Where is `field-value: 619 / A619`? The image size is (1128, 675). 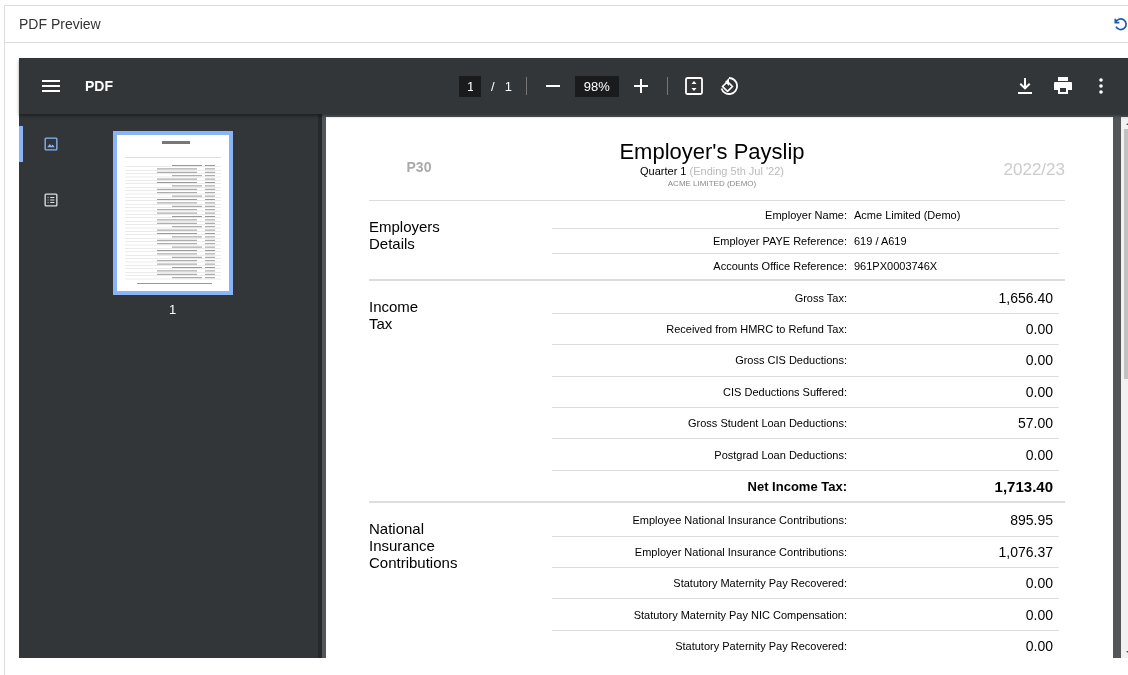
field-value: 619 / A619 is located at coordinates (880, 240).